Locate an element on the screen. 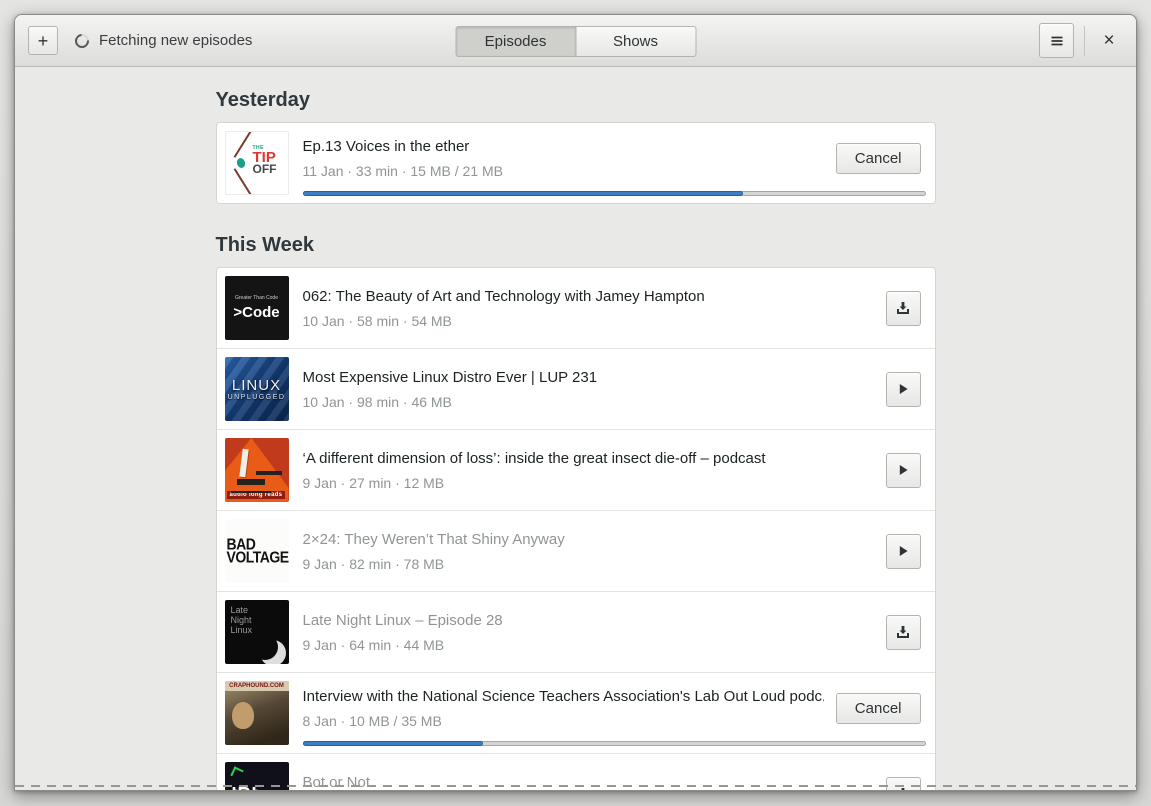 The width and height of the screenshot is (1151, 806). podcast-artwork-tipoff: THE TIP OFF is located at coordinates (256, 163).